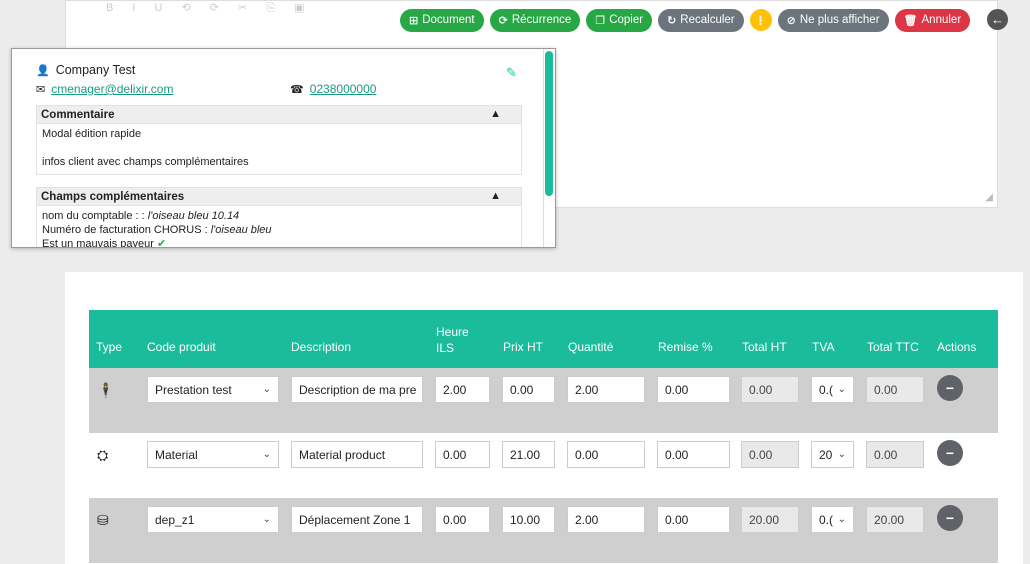 The width and height of the screenshot is (1030, 564). What do you see at coordinates (600, 20) in the screenshot?
I see `copy-icon: ❐` at bounding box center [600, 20].